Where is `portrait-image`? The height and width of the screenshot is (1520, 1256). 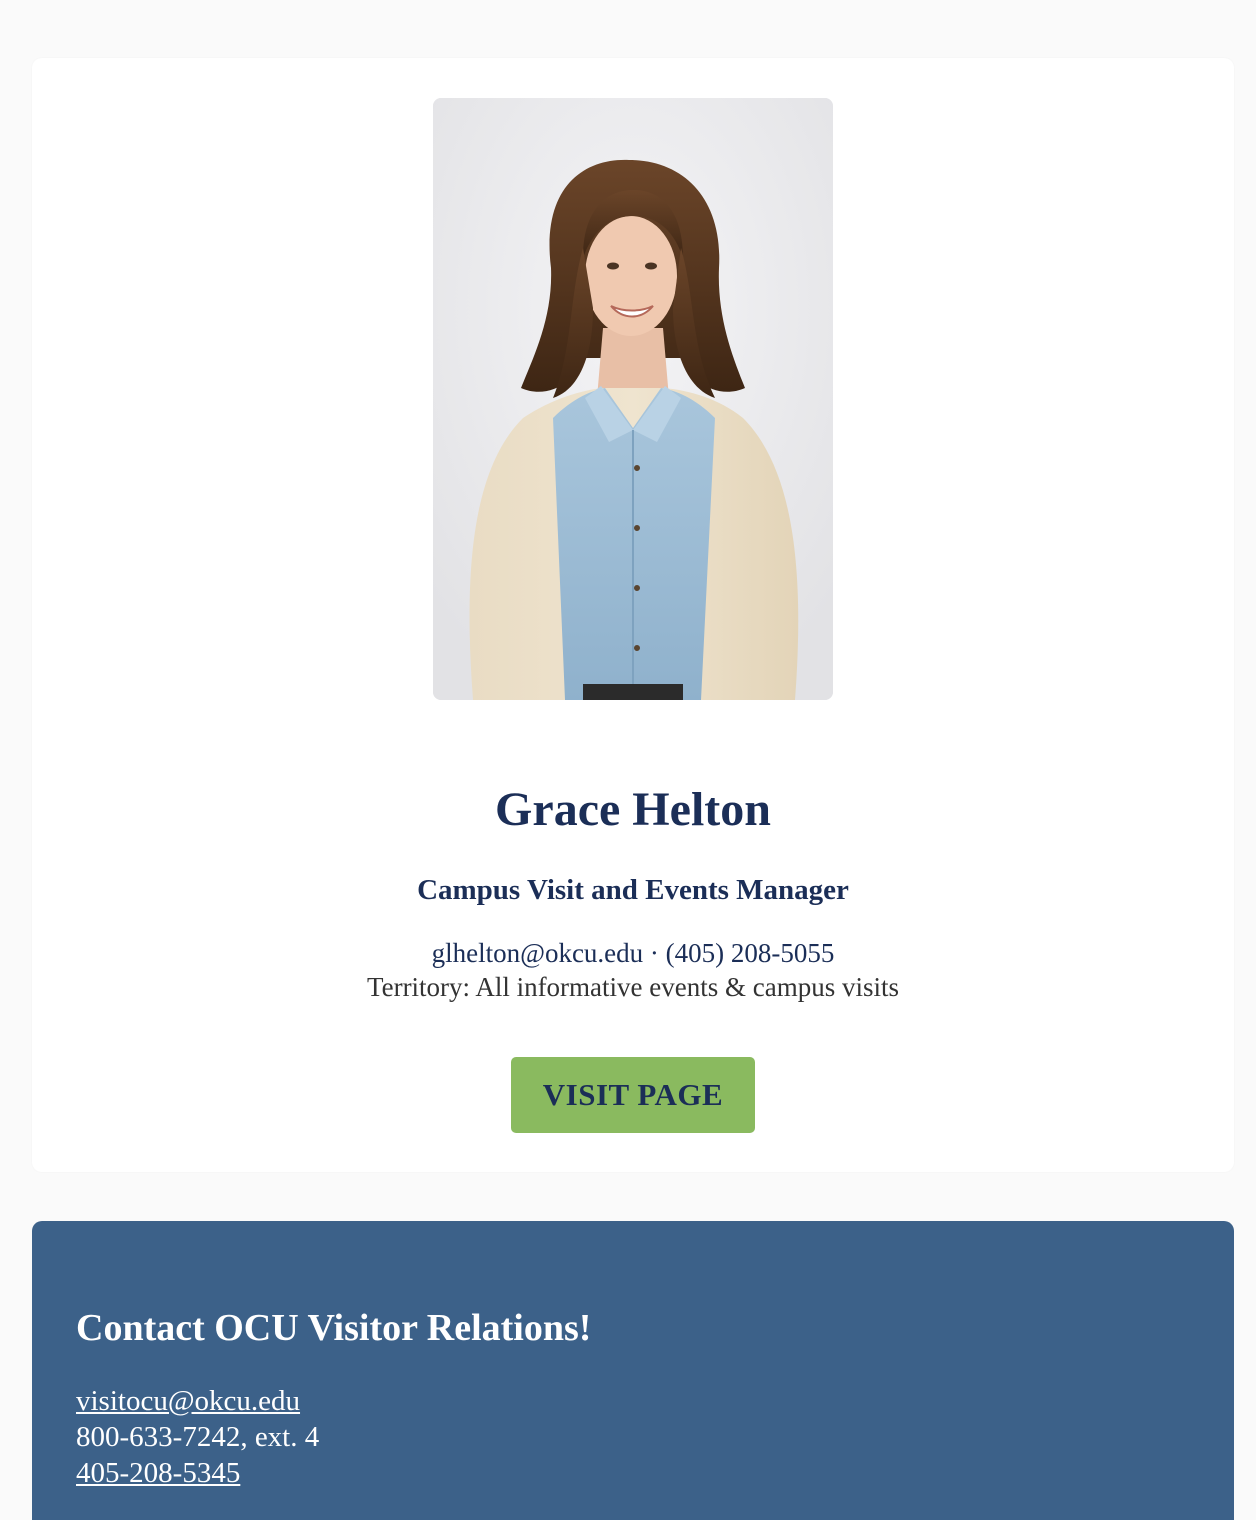
portrait-image is located at coordinates (633, 399).